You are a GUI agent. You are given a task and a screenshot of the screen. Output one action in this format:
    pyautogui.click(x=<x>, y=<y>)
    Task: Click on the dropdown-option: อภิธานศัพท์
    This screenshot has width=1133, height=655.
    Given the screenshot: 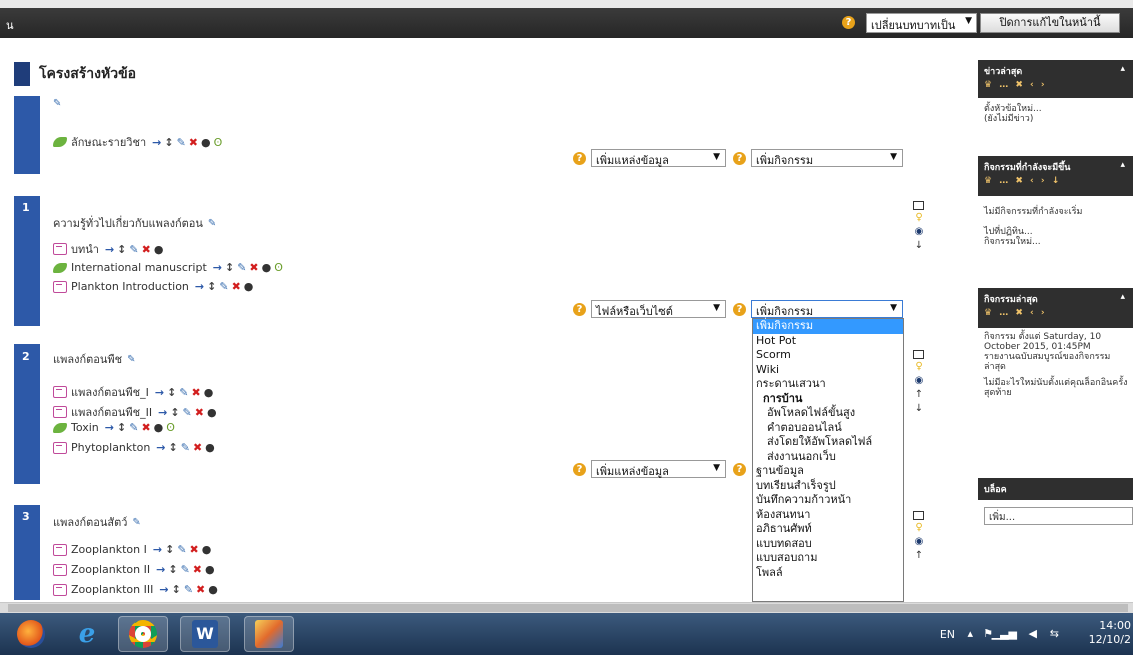 What is the action you would take?
    pyautogui.click(x=828, y=529)
    